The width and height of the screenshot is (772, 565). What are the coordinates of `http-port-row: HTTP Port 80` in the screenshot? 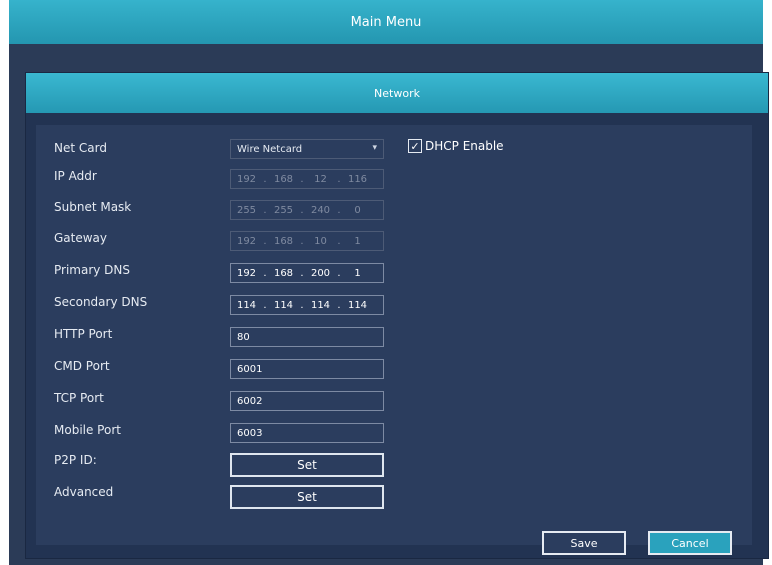 It's located at (216, 338).